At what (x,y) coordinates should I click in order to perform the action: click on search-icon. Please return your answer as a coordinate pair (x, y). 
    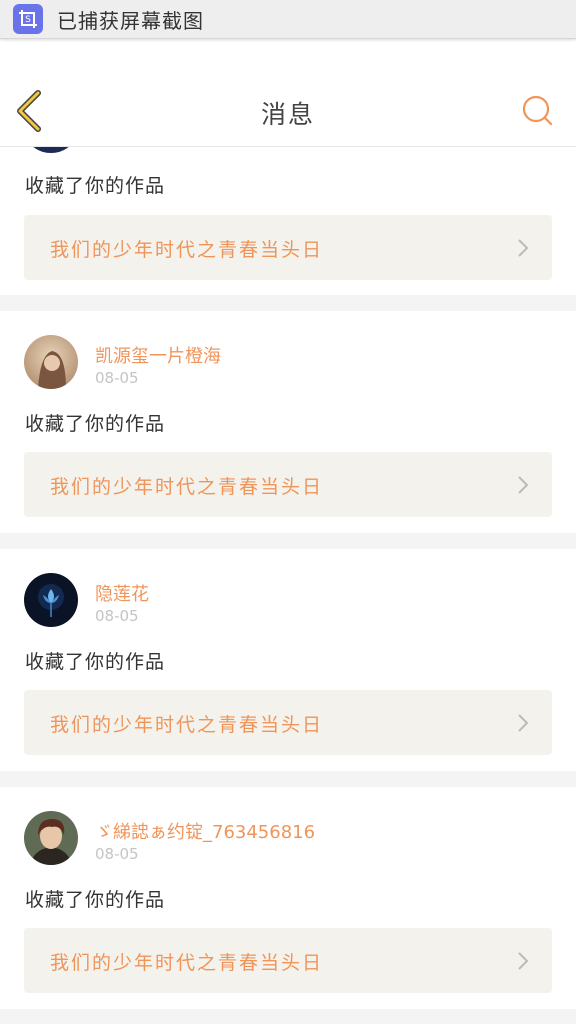
    Looking at the image, I should click on (537, 110).